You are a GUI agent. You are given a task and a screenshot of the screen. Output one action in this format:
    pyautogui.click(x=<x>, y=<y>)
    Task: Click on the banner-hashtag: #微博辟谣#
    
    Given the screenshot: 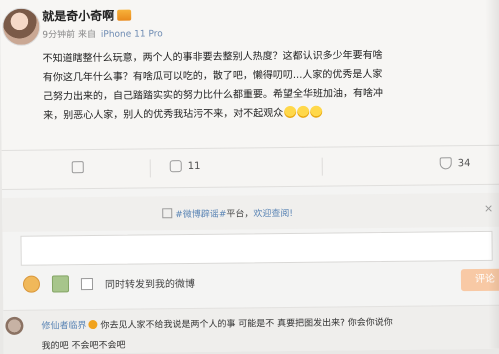 What is the action you would take?
    pyautogui.click(x=200, y=215)
    